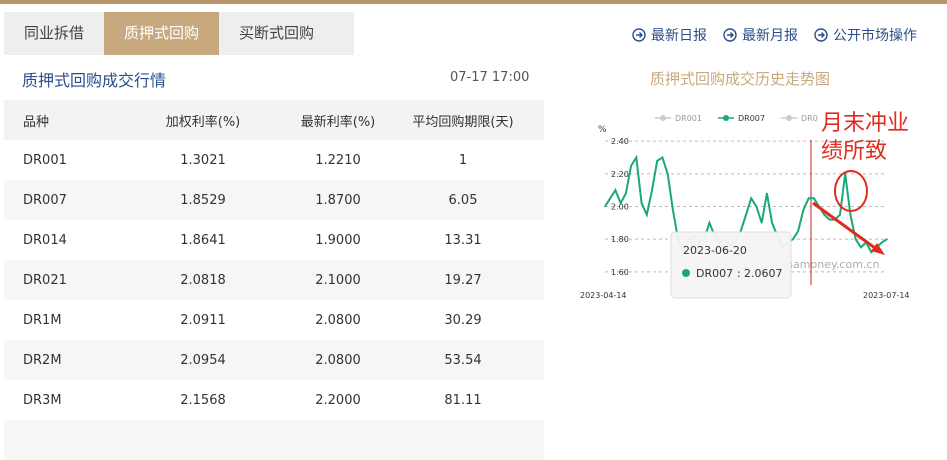 This screenshot has width=947, height=460. What do you see at coordinates (274, 200) in the screenshot?
I see `table-row: DR007 1.8529 1.8700 6.05` at bounding box center [274, 200].